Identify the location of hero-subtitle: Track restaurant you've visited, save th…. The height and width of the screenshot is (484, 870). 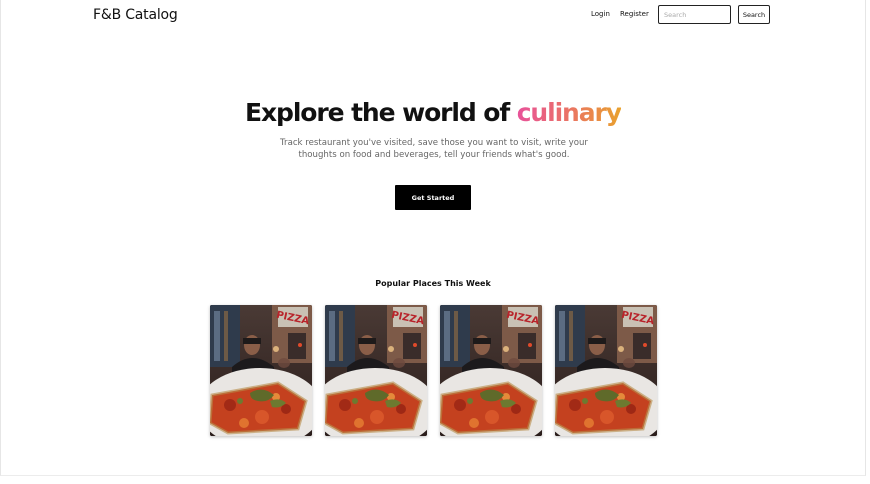
(434, 149).